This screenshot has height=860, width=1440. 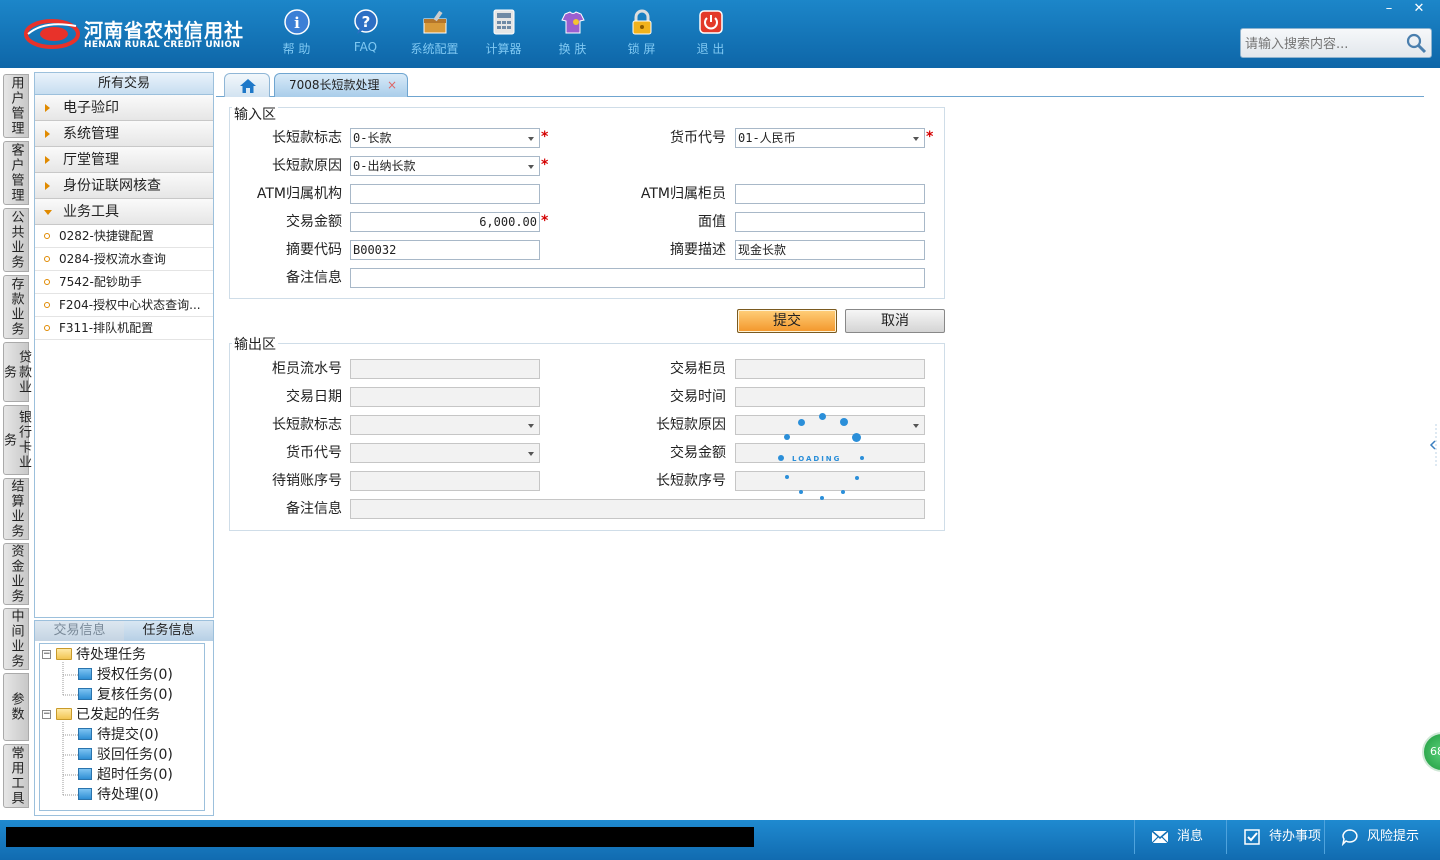 What do you see at coordinates (16, 707) in the screenshot?
I see `vtab-parameters: 参数` at bounding box center [16, 707].